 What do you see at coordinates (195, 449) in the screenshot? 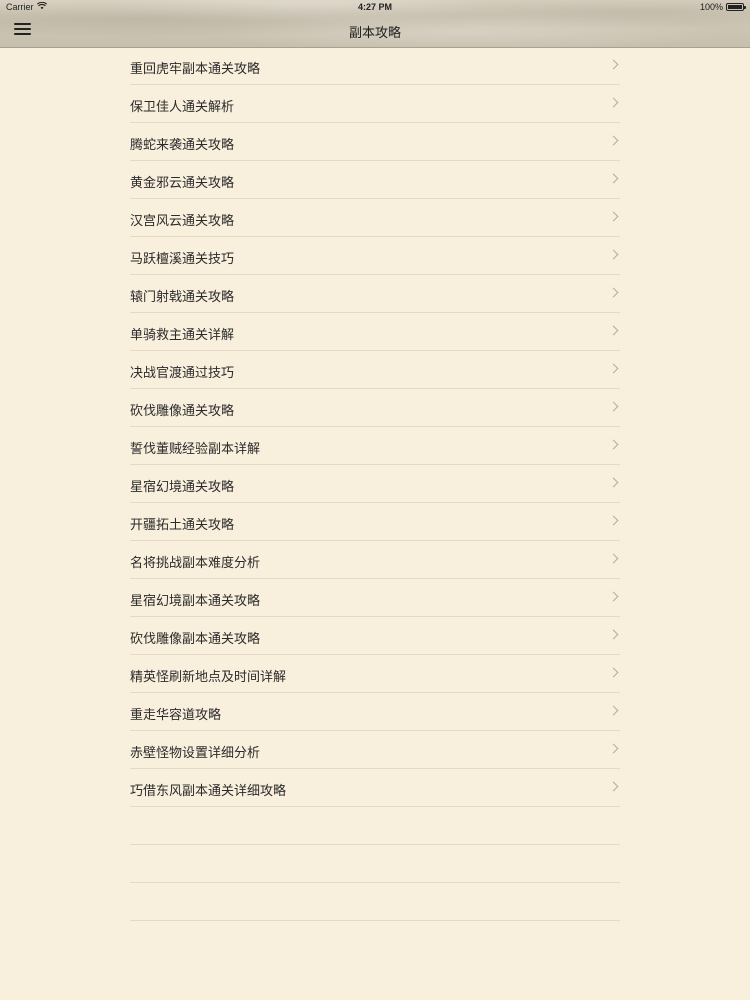
I see `list-item-label: 誓伐董贼经验副本详解` at bounding box center [195, 449].